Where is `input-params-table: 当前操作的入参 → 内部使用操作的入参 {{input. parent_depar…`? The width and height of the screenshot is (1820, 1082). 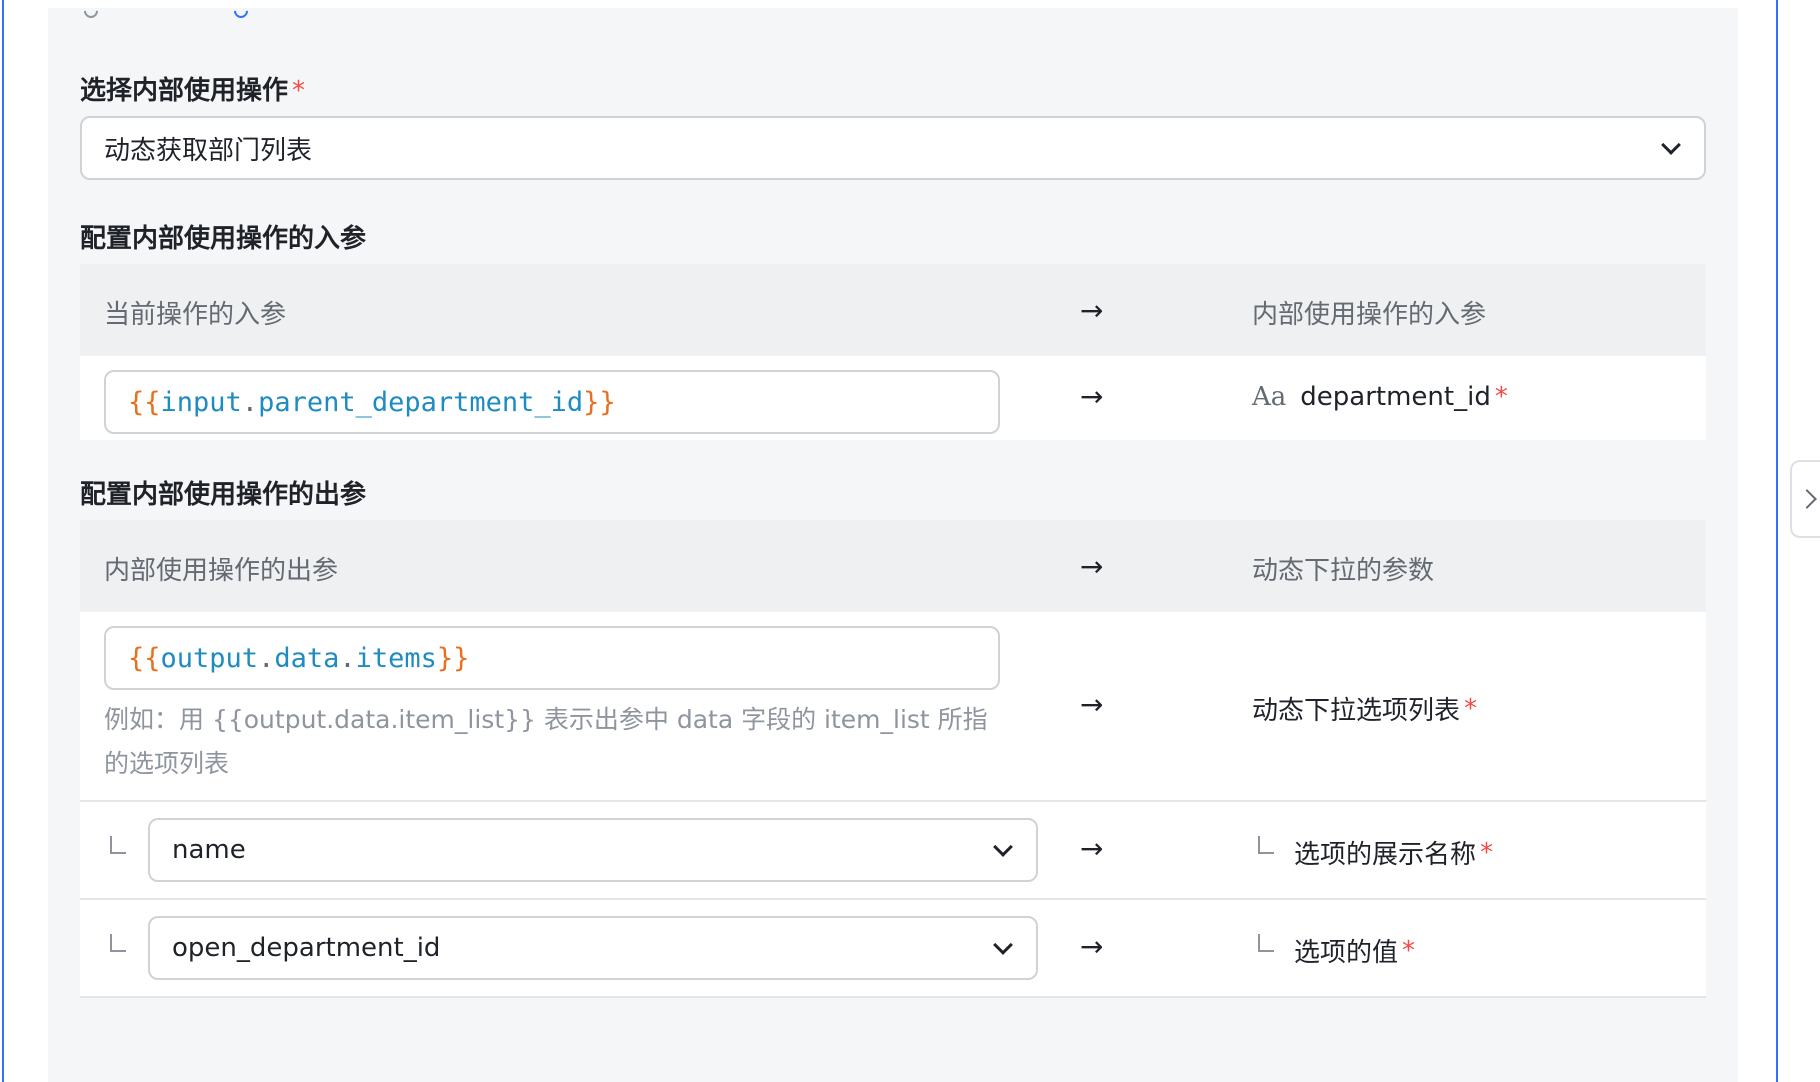 input-params-table: 当前操作的入参 → 内部使用操作的入参 {{input. parent_depar… is located at coordinates (893, 352).